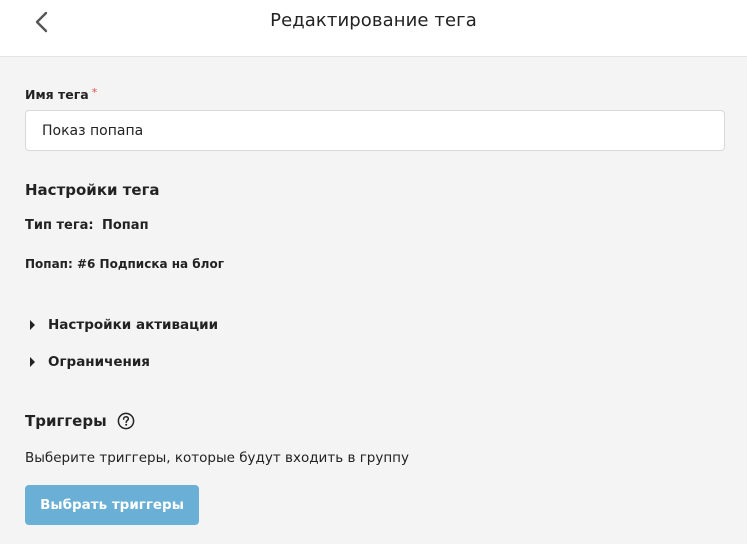 Image resolution: width=747 pixels, height=544 pixels. What do you see at coordinates (375, 130) in the screenshot?
I see `tag-name-input: Показ попапа` at bounding box center [375, 130].